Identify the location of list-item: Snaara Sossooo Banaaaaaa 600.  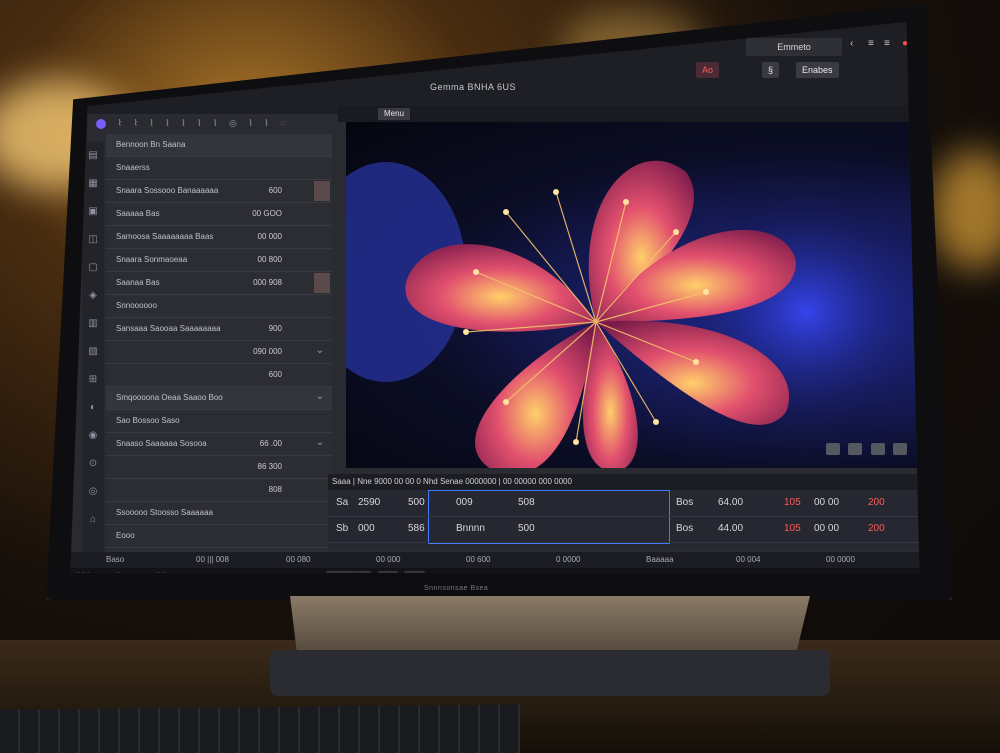
(219, 191).